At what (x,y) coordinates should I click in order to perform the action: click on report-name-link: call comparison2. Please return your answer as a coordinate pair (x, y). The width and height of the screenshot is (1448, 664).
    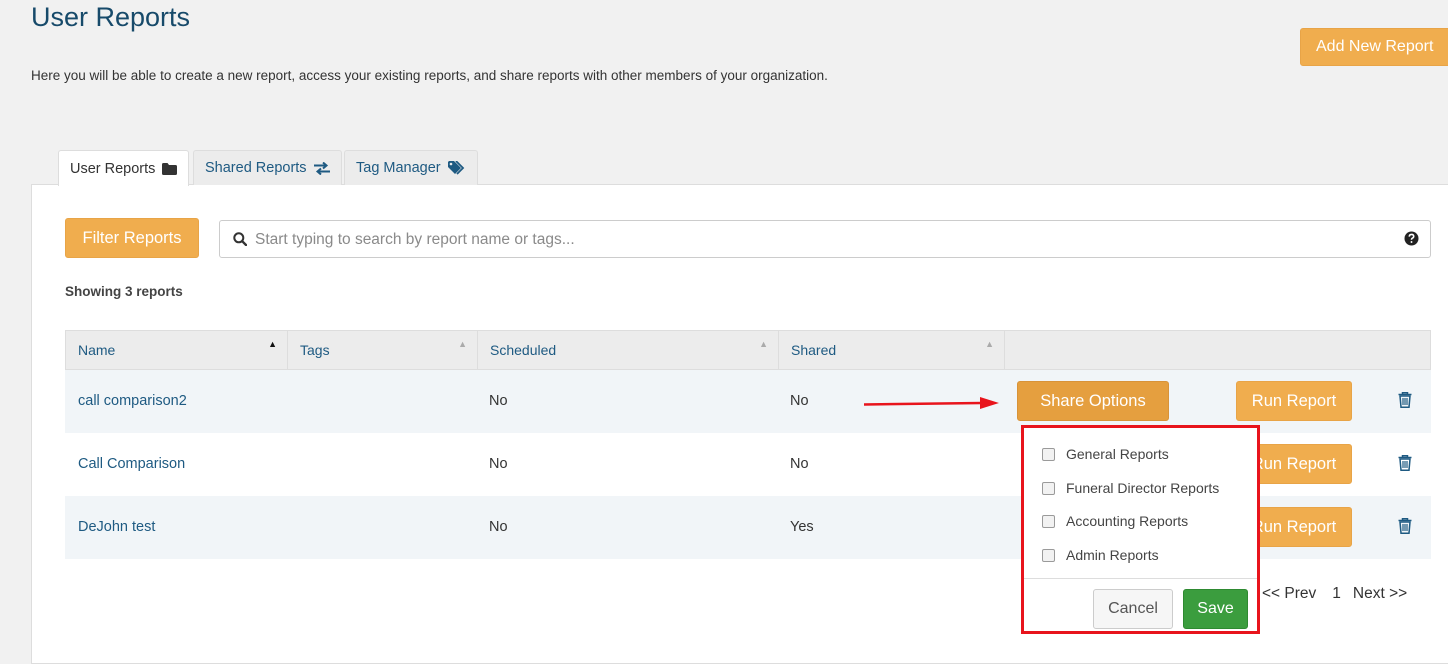
    Looking at the image, I should click on (132, 401).